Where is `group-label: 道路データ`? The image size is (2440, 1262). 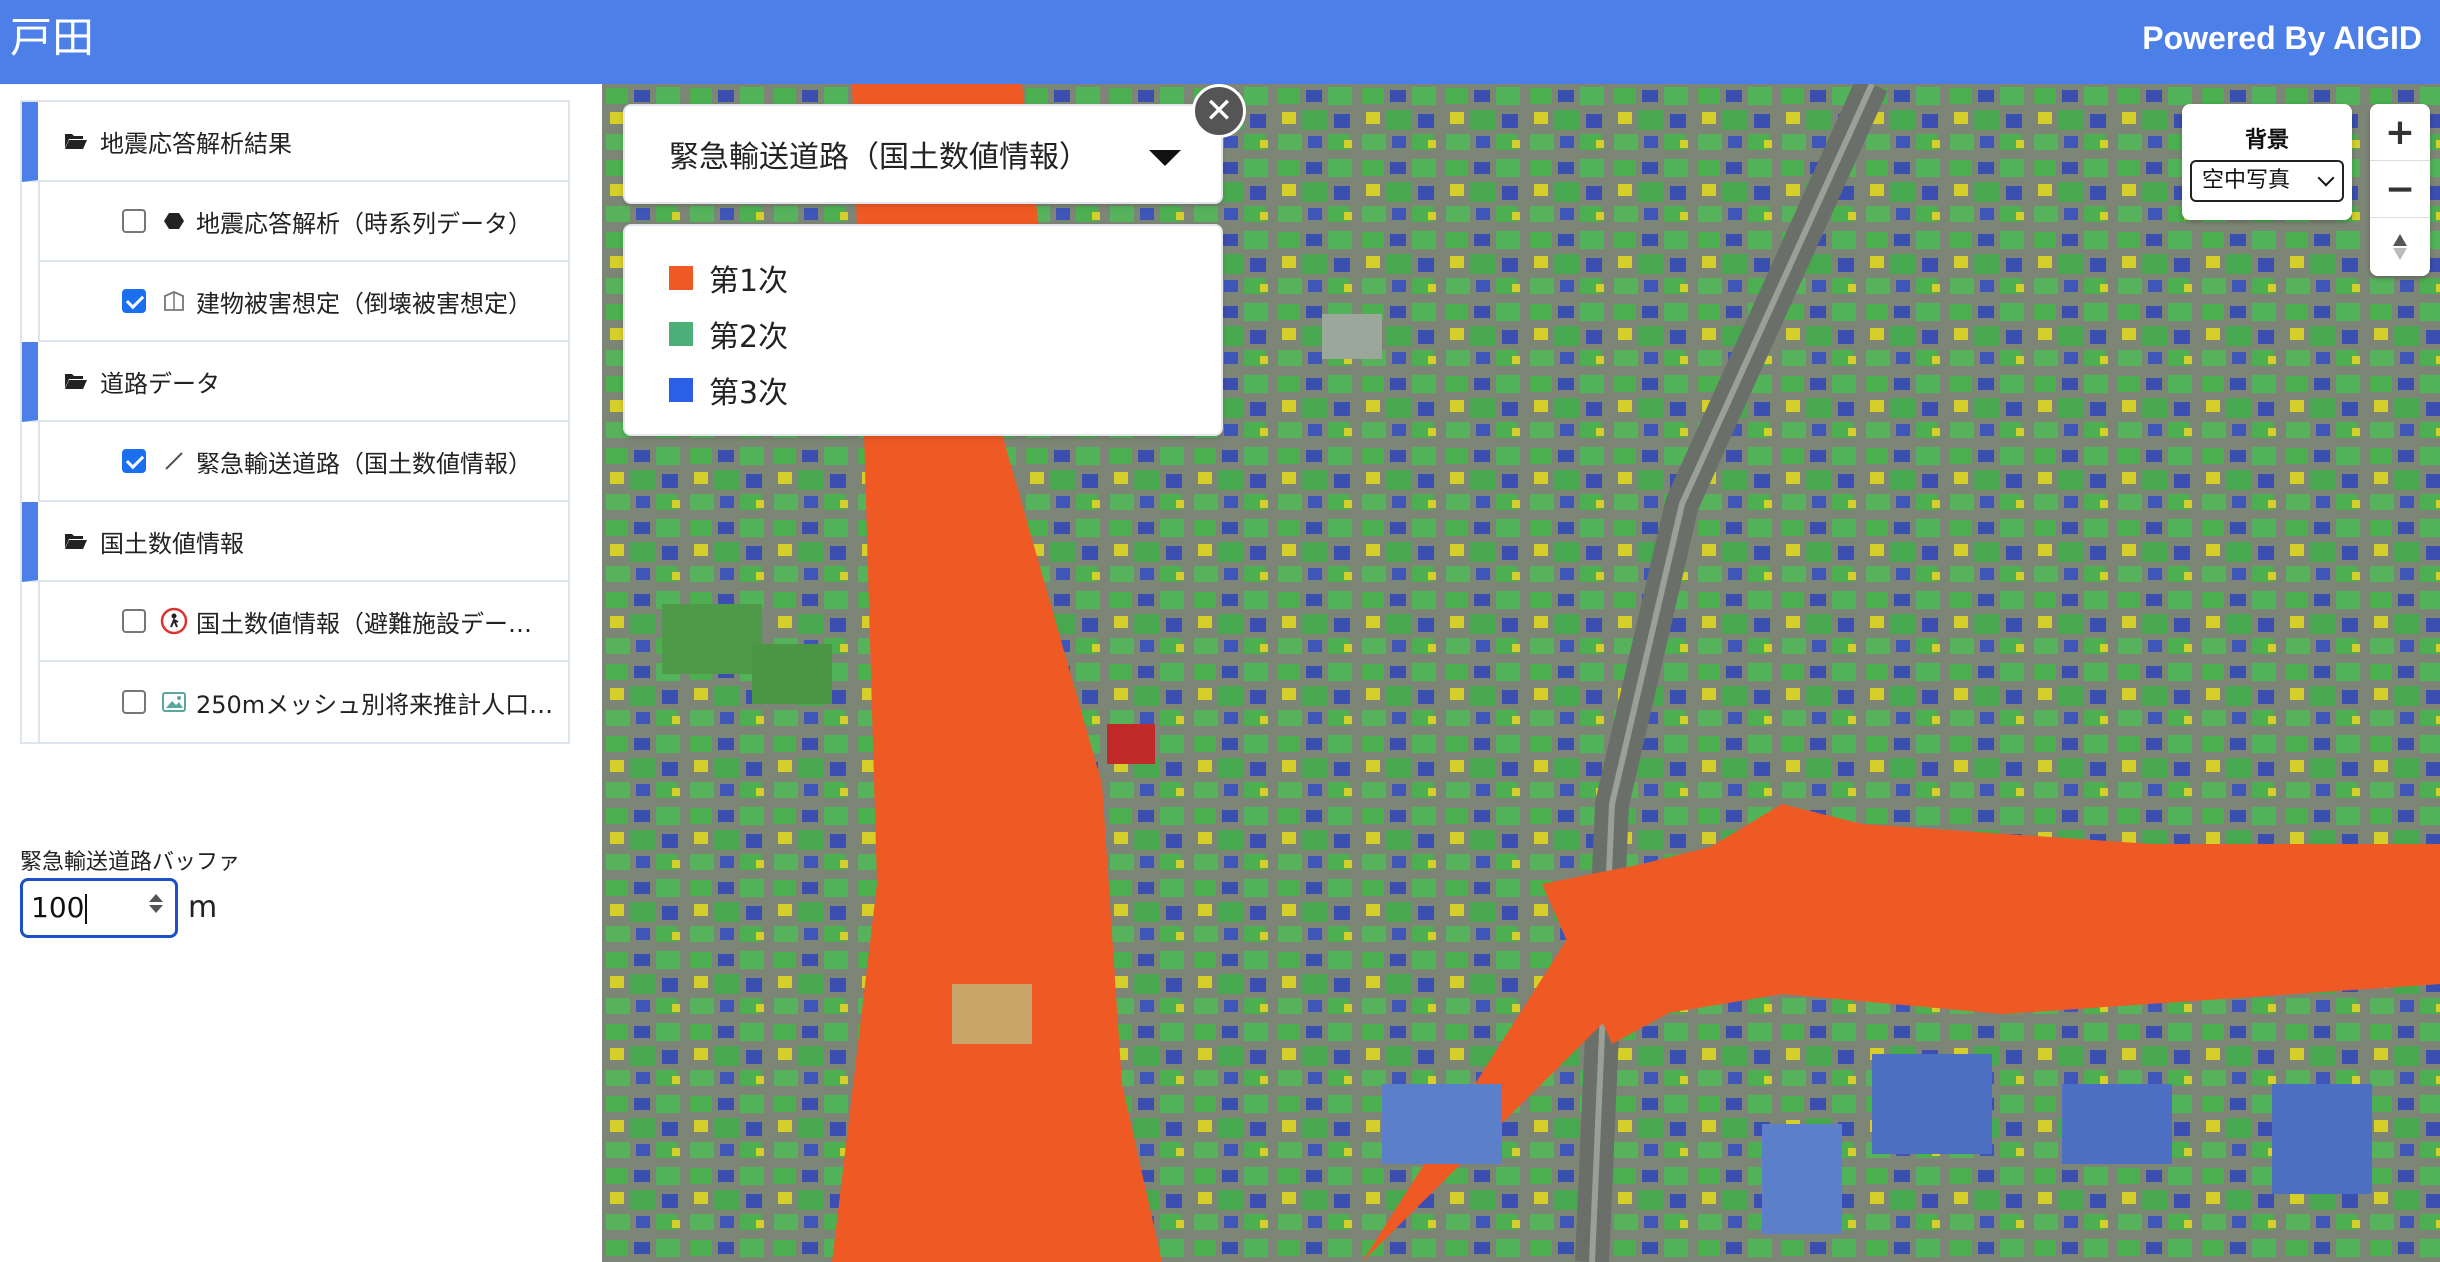 group-label: 道路データ is located at coordinates (160, 383).